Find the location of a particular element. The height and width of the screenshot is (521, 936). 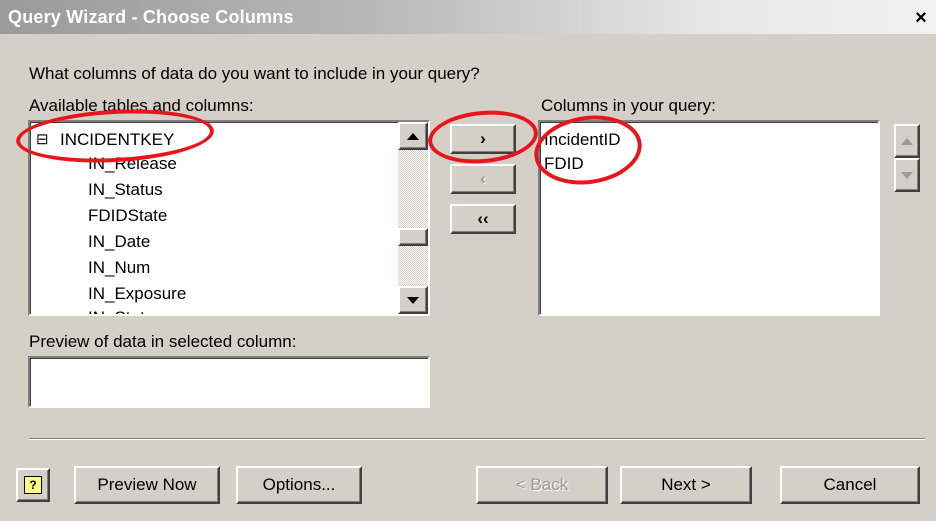

scroll-thumb is located at coordinates (413, 237).